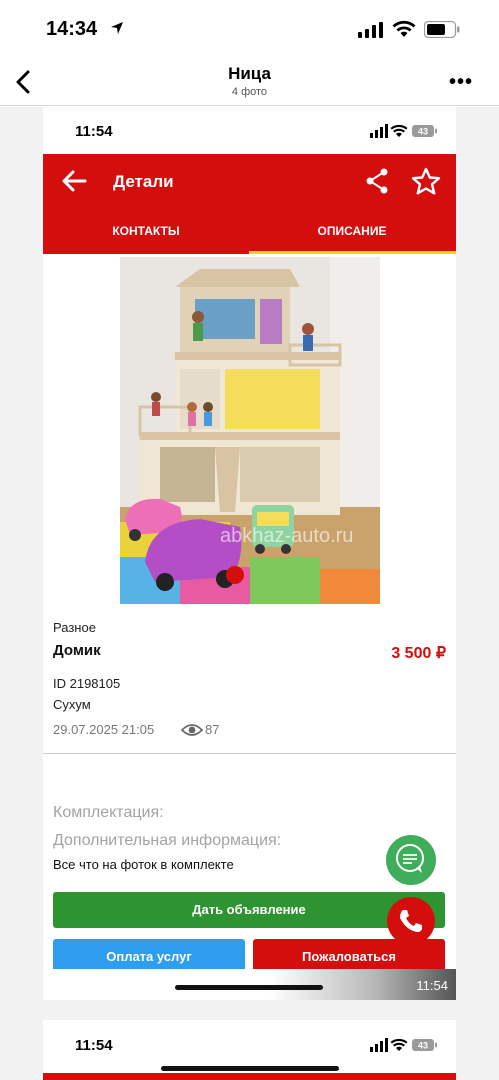 This screenshot has width=499, height=1080. Describe the element at coordinates (250, 1068) in the screenshot. I see `next-home-indicator` at that location.